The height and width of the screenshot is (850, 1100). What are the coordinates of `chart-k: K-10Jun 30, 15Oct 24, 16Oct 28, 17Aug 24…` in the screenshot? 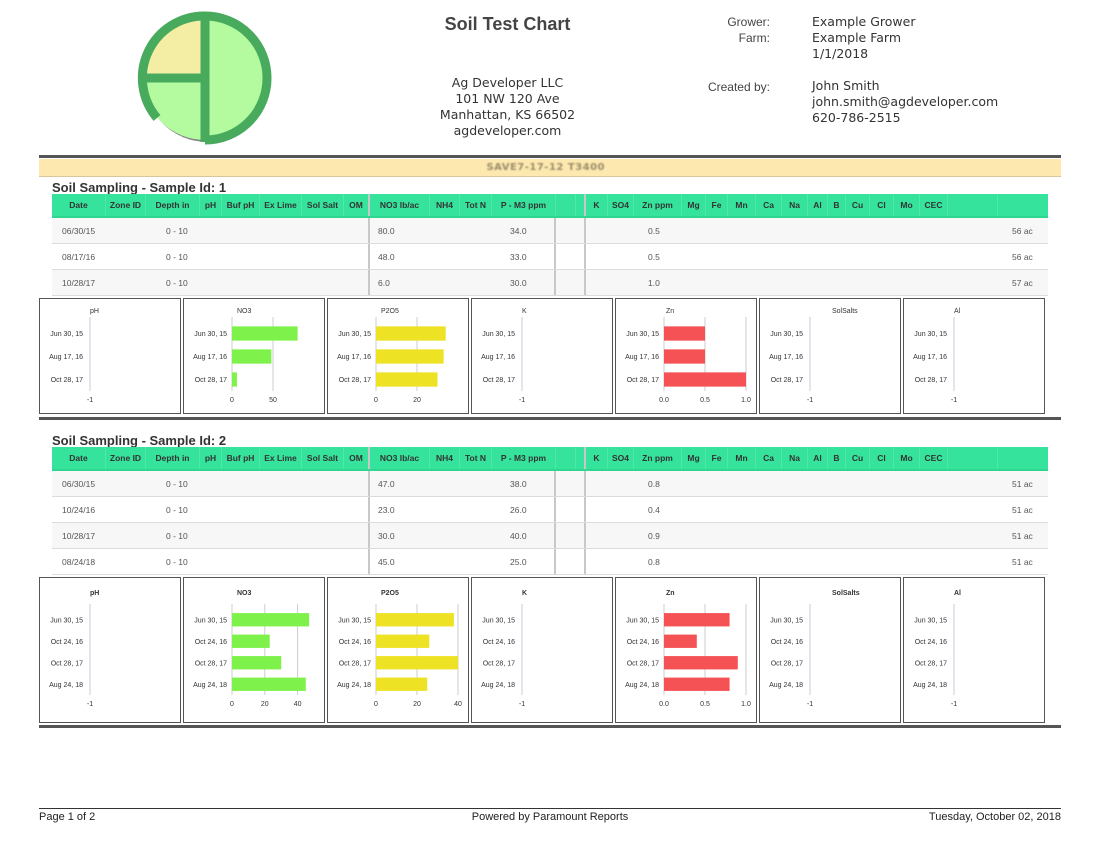 It's located at (542, 650).